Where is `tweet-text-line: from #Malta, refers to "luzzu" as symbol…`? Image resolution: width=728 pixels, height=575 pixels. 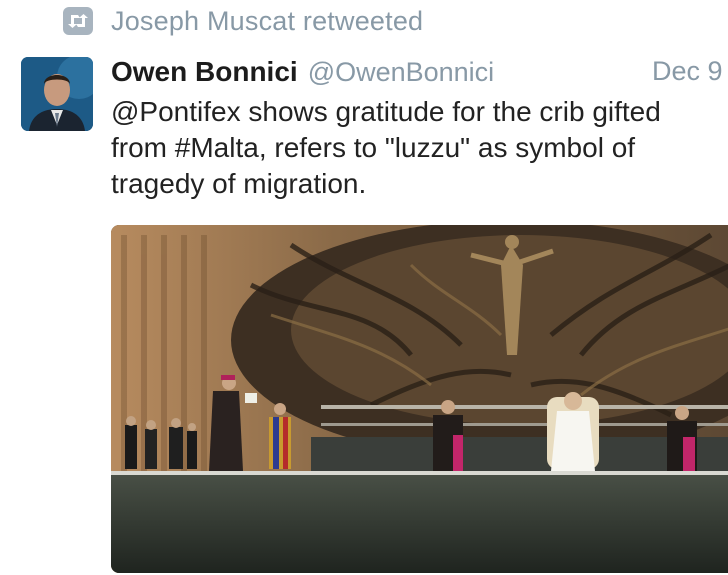 tweet-text-line: from #Malta, refers to "luzzu" as symbol… is located at coordinates (373, 147).